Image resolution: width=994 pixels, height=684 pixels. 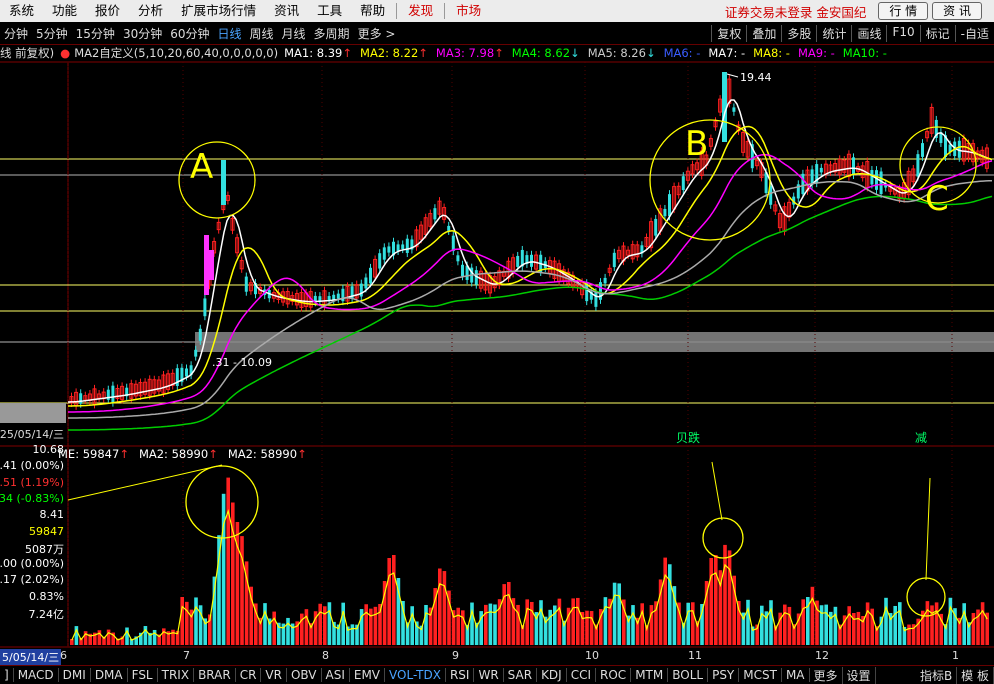 I want to click on indicator-tab-: 更多, so click(x=826, y=675).